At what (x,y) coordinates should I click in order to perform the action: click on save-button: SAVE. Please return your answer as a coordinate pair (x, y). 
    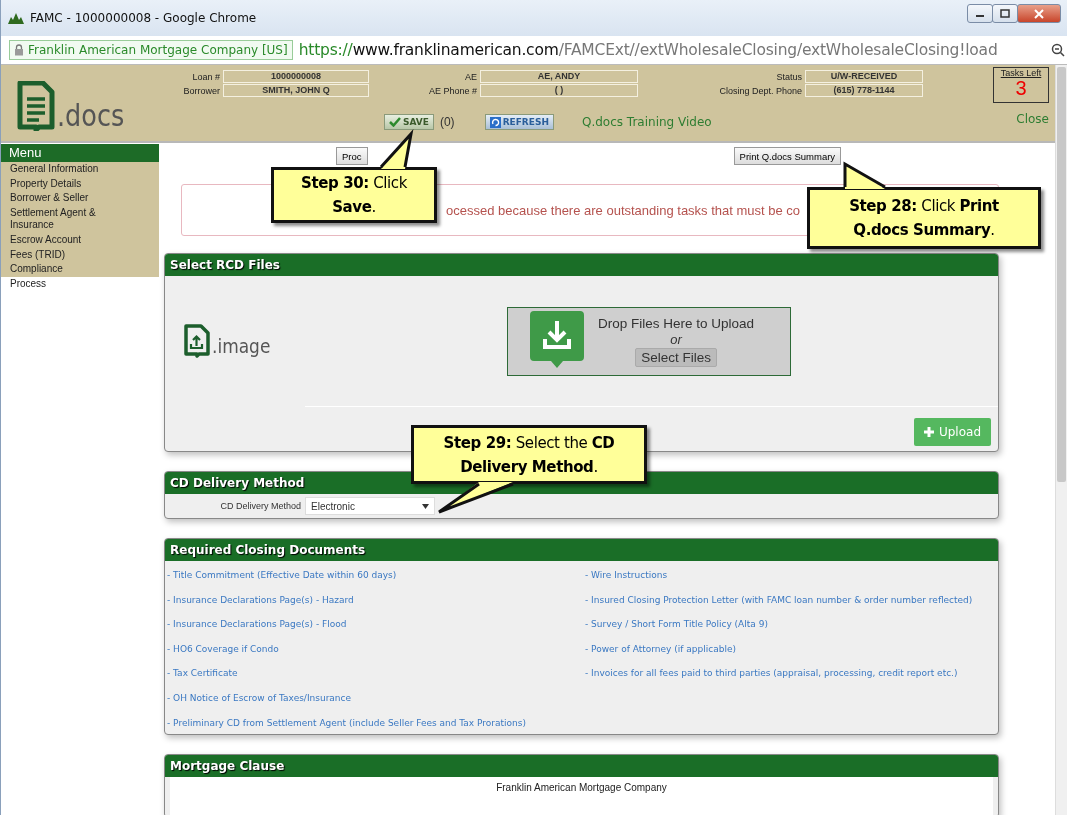
    Looking at the image, I should click on (409, 122).